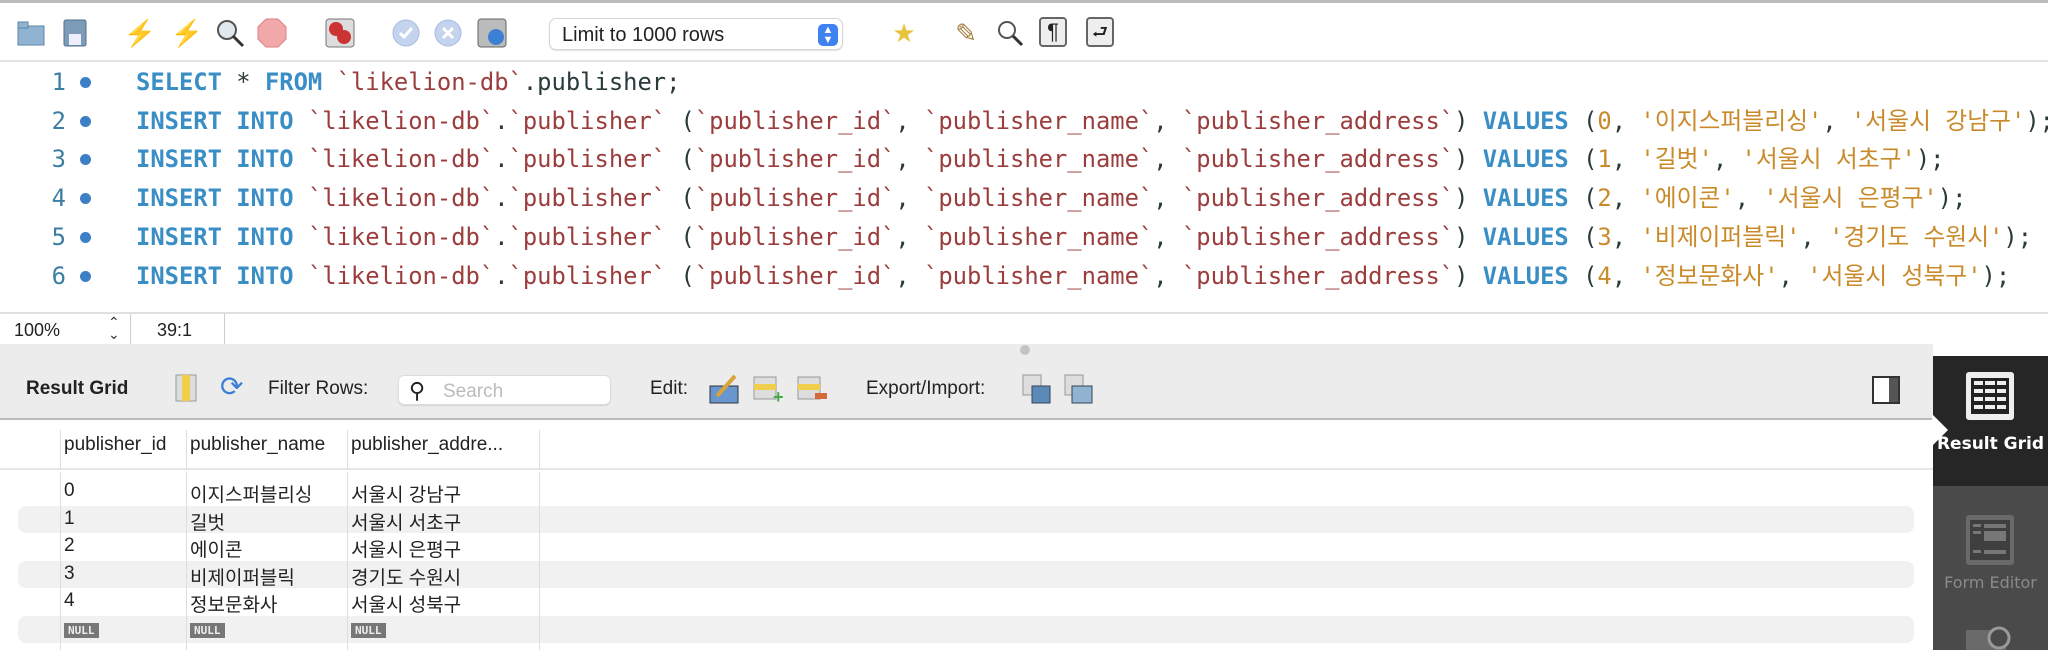 The image size is (2048, 650). Describe the element at coordinates (401, 159) in the screenshot. I see `sql-identifier: `likelion-db`` at that location.